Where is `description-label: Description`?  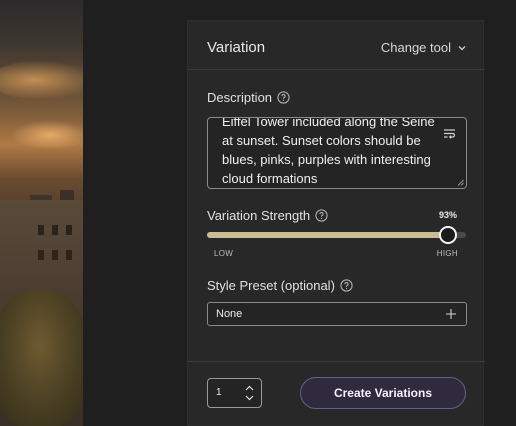 description-label: Description is located at coordinates (240, 97).